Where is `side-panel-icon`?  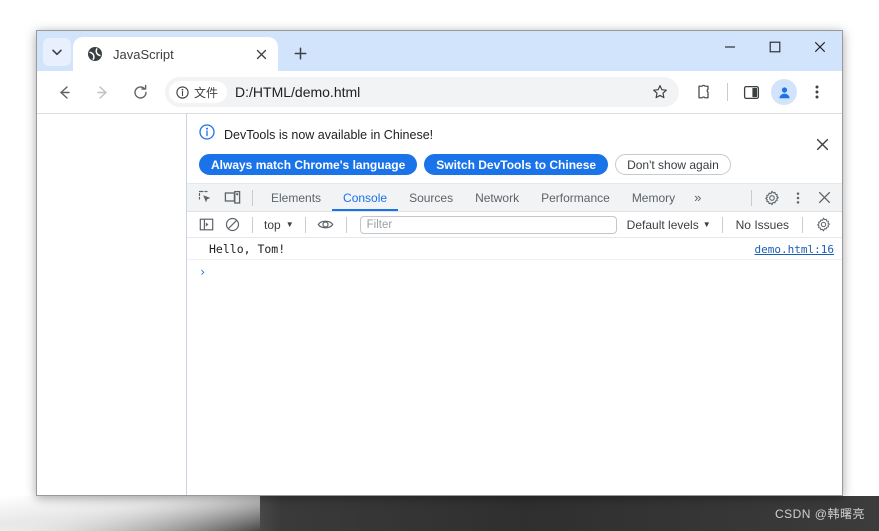
side-panel-icon is located at coordinates (751, 92).